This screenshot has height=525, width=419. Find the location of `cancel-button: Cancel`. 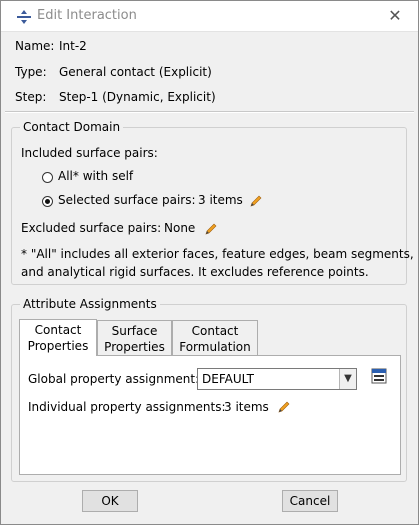

cancel-button: Cancel is located at coordinates (310, 501).